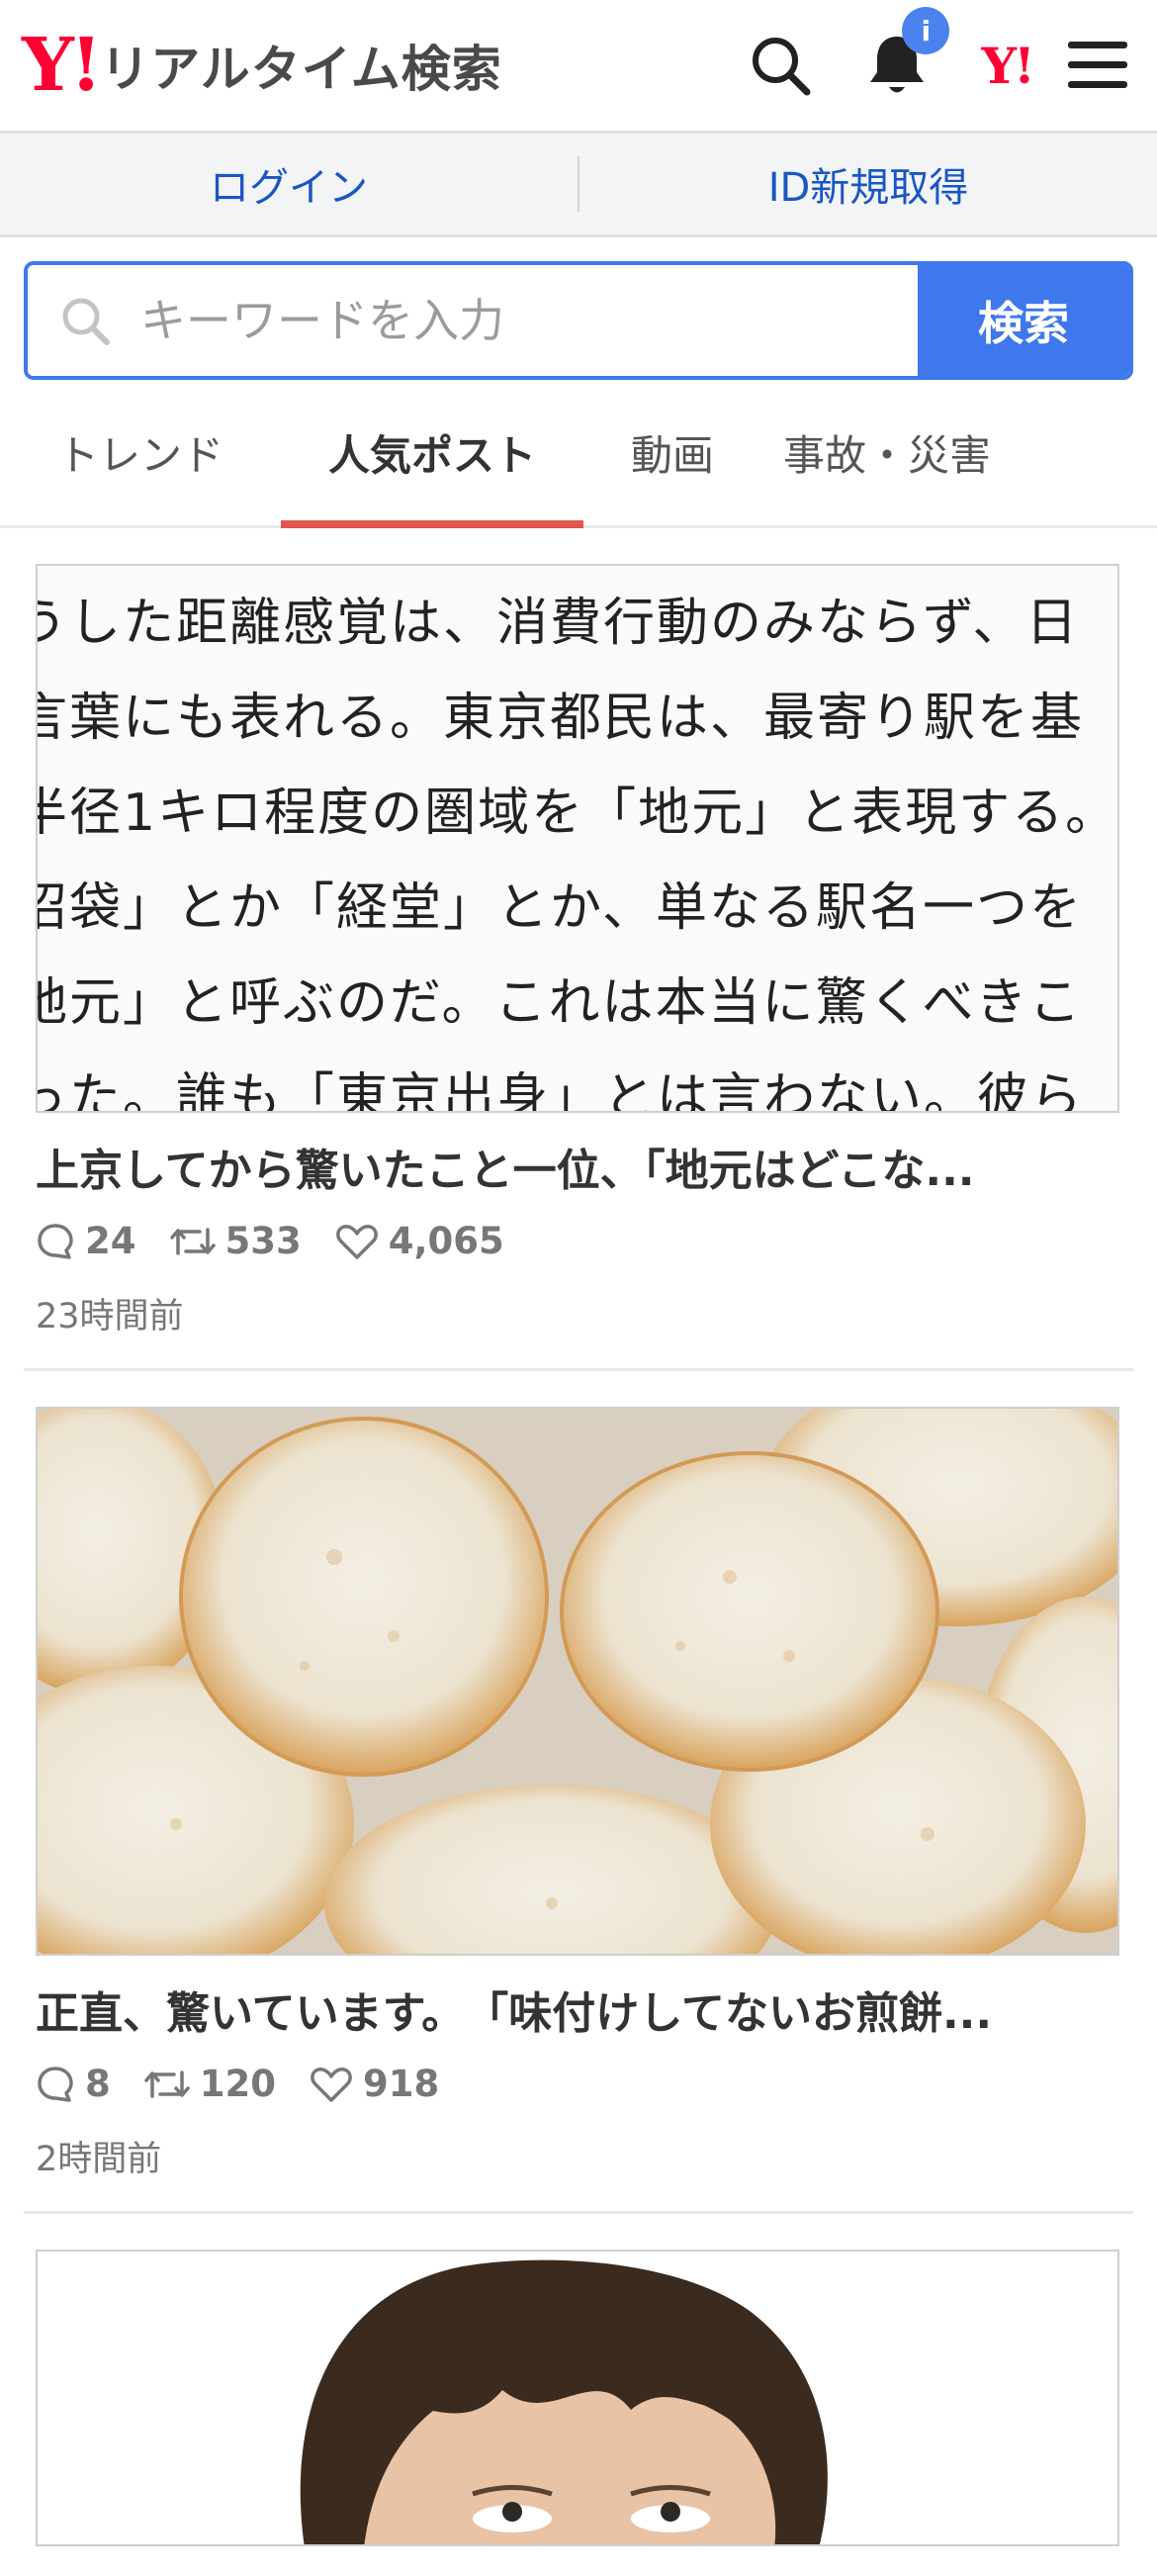 This screenshot has width=1157, height=2576. What do you see at coordinates (558, 623) in the screenshot?
I see `image-text-line: うした距離感覚は、消費行動のみならず、日` at bounding box center [558, 623].